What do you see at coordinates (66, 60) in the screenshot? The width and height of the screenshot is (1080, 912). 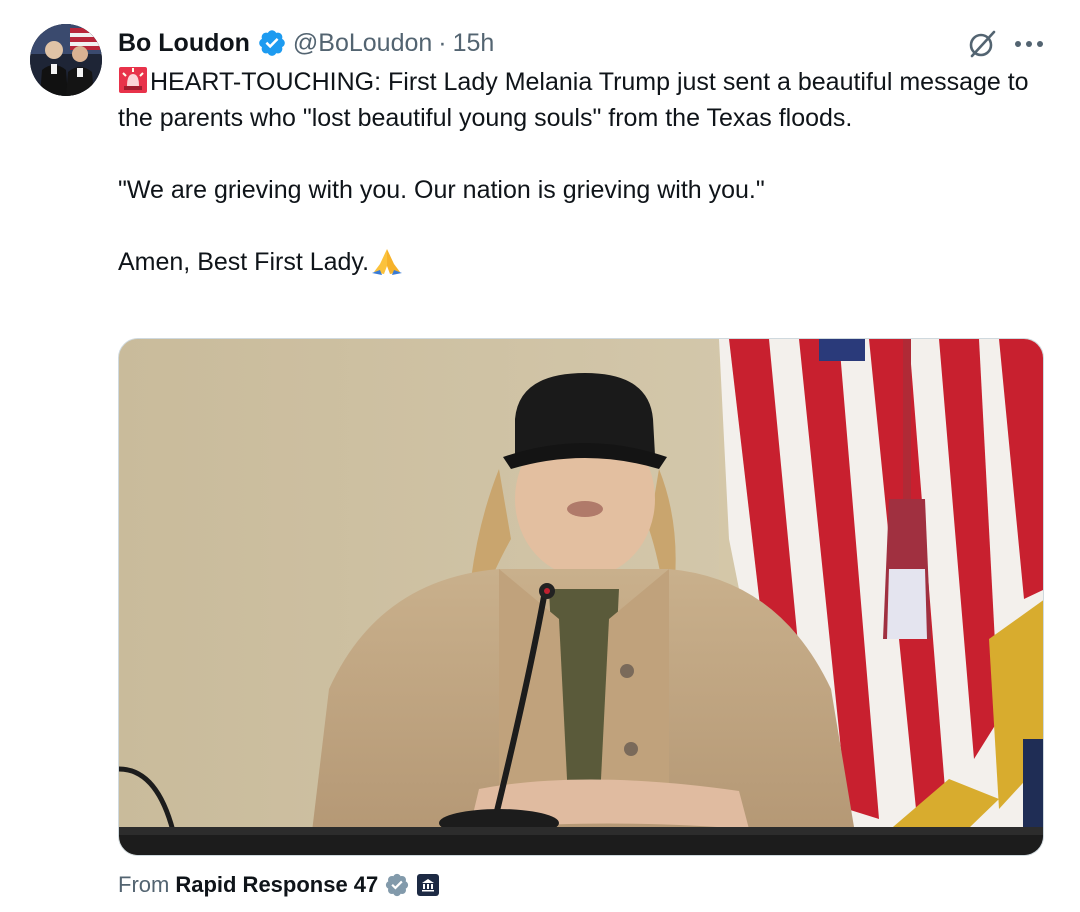 I see `avatar` at bounding box center [66, 60].